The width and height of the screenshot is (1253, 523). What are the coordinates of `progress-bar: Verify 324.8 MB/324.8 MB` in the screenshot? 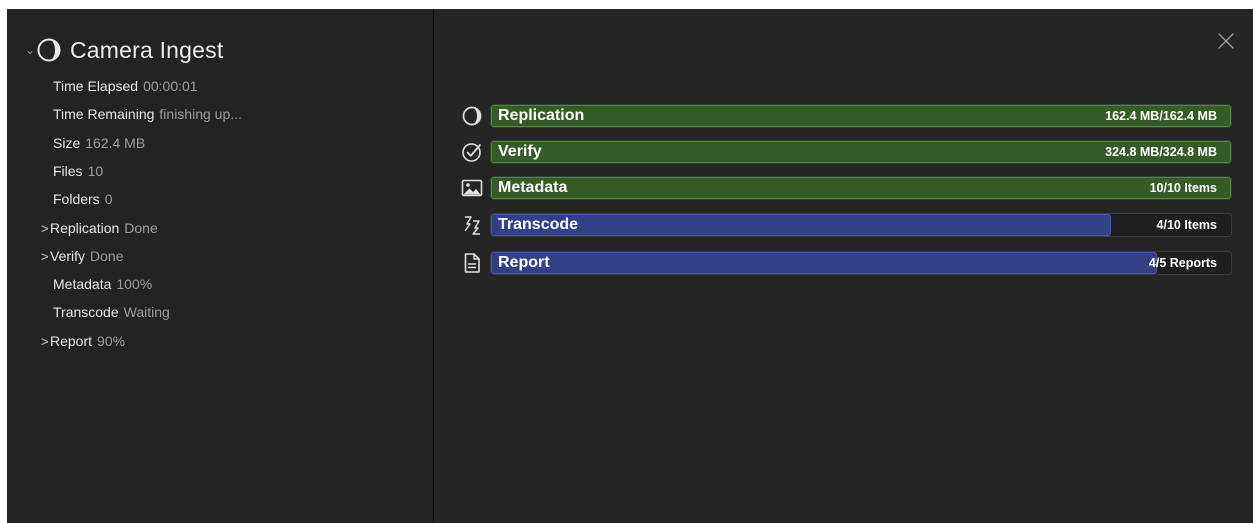 It's located at (861, 152).